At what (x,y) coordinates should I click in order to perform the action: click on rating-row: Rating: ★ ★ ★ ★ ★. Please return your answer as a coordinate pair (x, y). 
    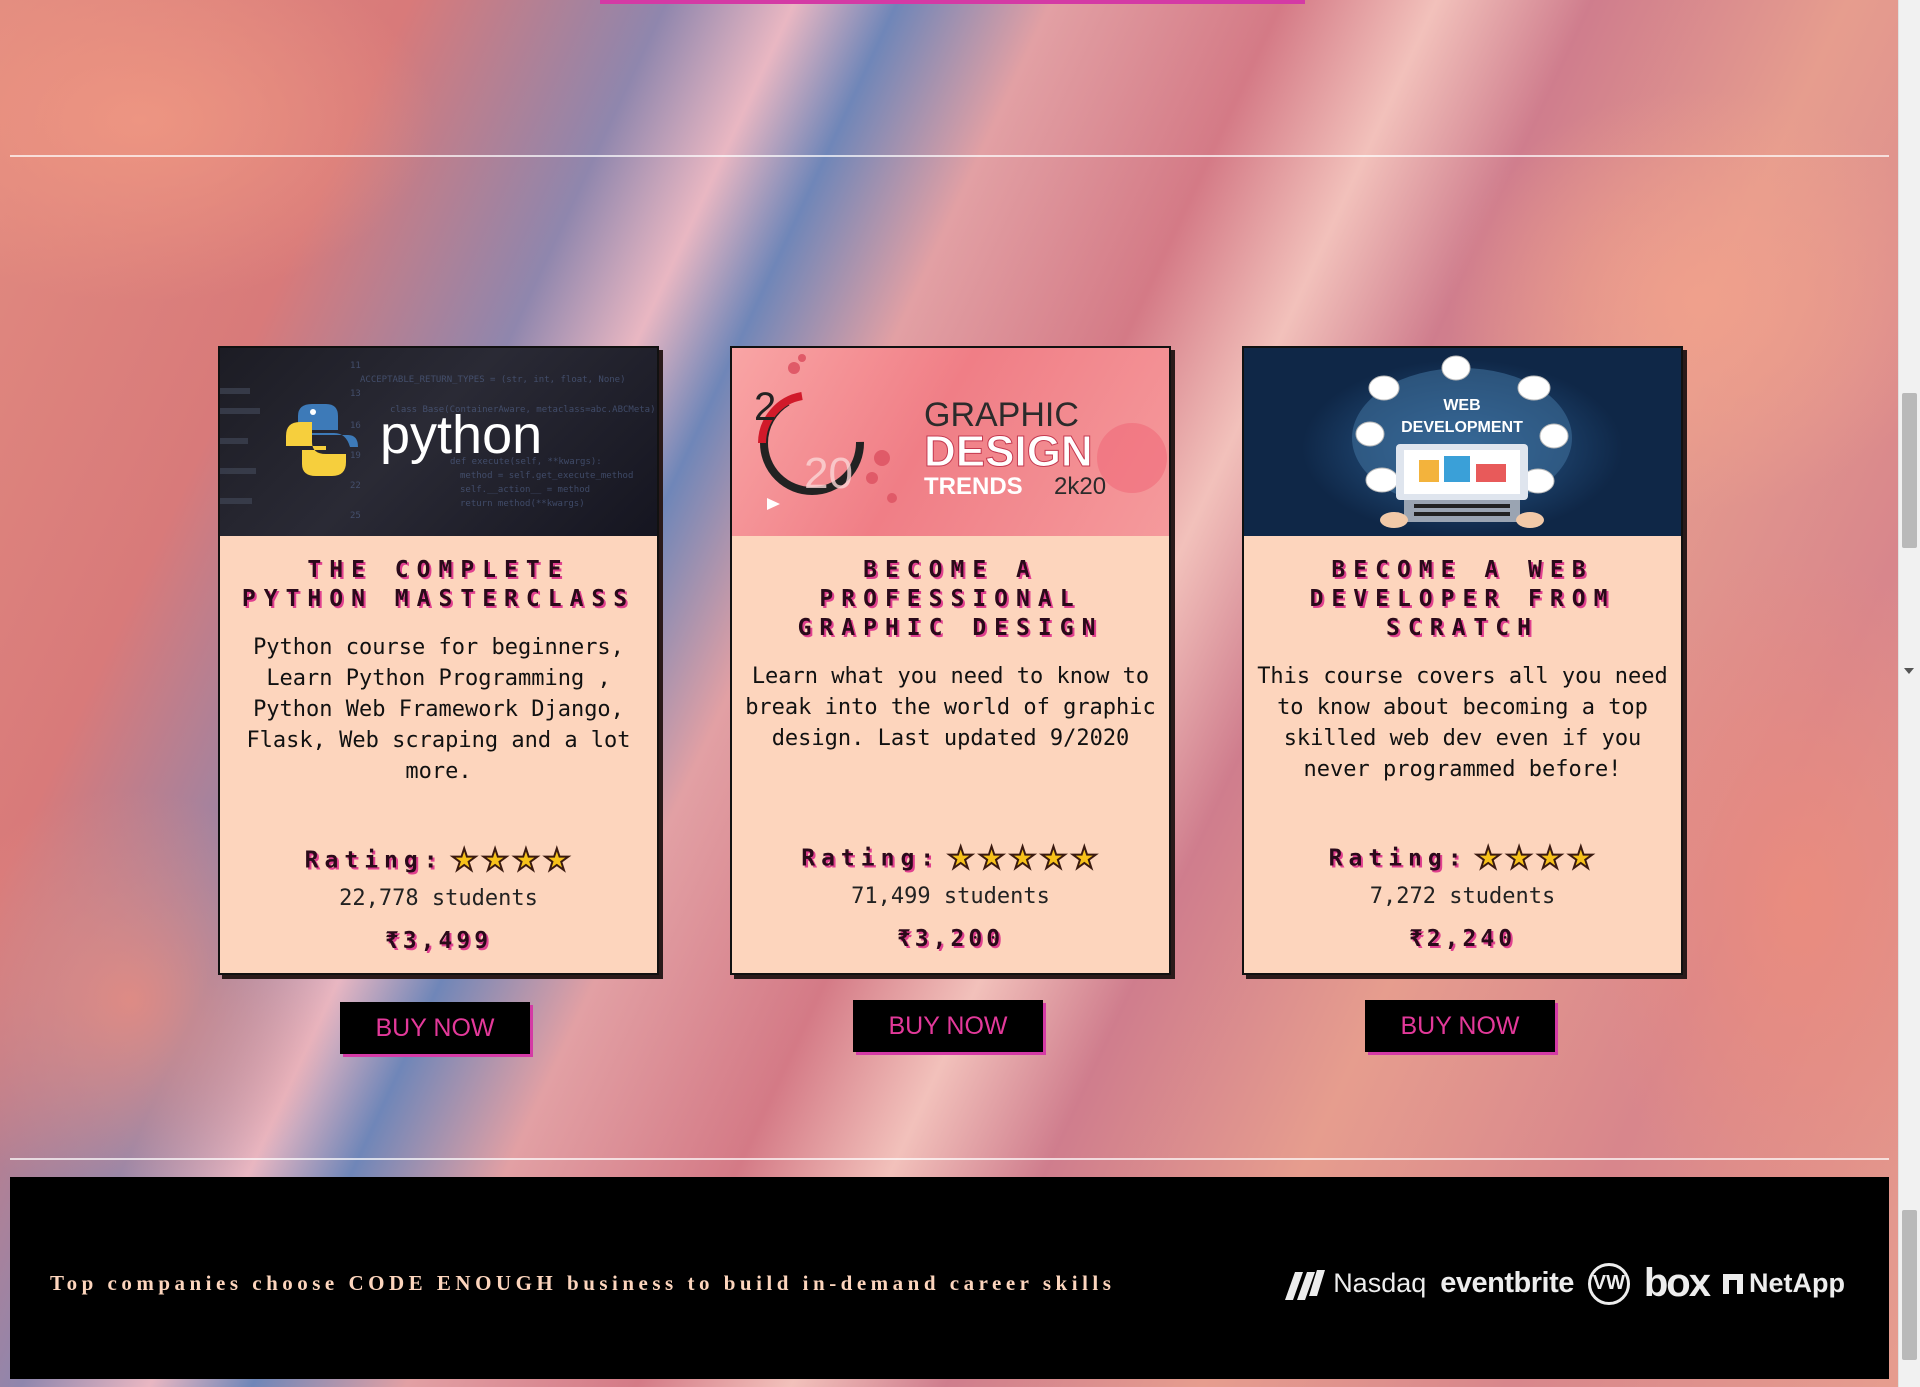
    Looking at the image, I should click on (950, 858).